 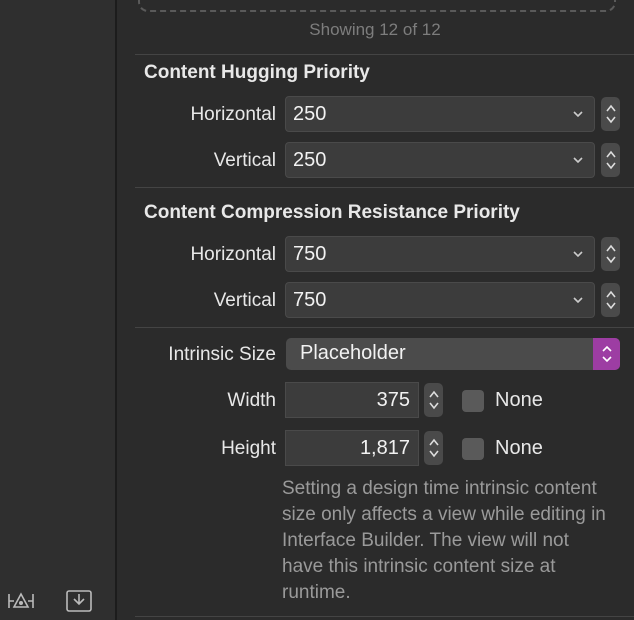 What do you see at coordinates (473, 449) in the screenshot?
I see `height-none-checkbox` at bounding box center [473, 449].